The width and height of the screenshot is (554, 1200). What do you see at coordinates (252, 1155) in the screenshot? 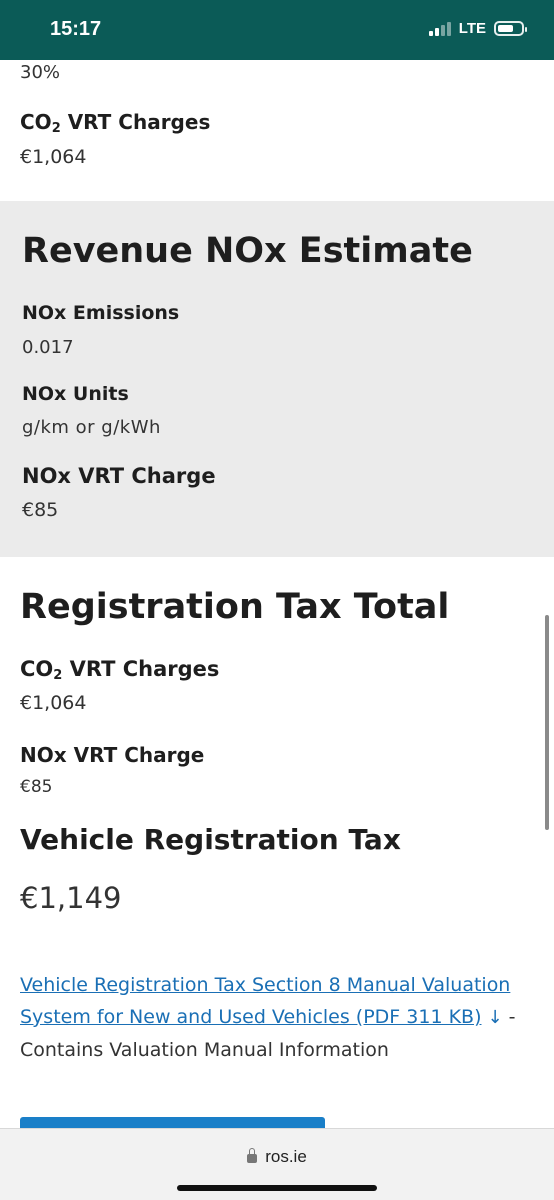
I see `lock-icon` at bounding box center [252, 1155].